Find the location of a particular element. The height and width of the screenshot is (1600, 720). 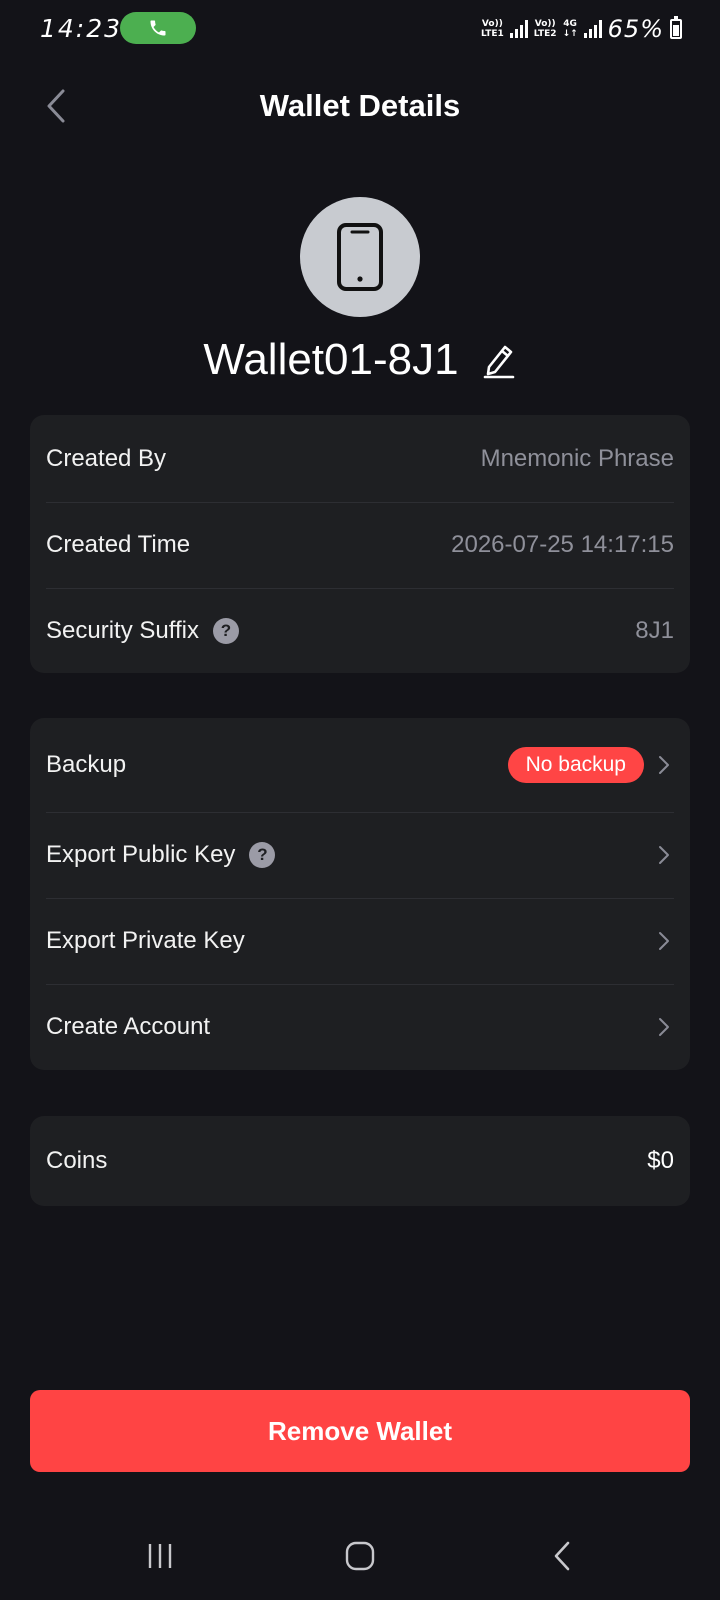

status-time: 14:23 is located at coordinates (81, 28).